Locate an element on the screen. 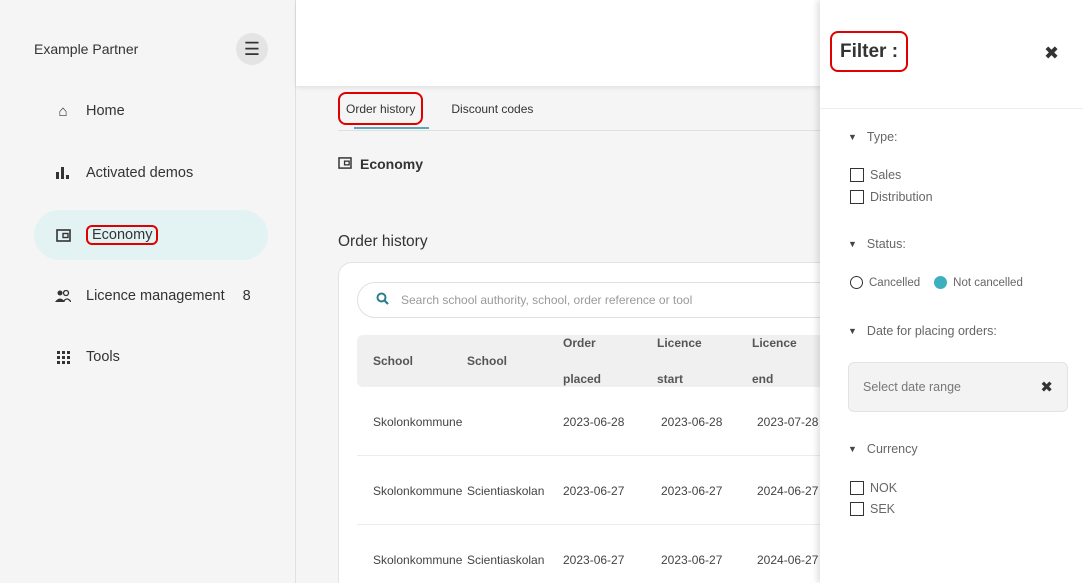  checkbox-label: SEK is located at coordinates (883, 509).